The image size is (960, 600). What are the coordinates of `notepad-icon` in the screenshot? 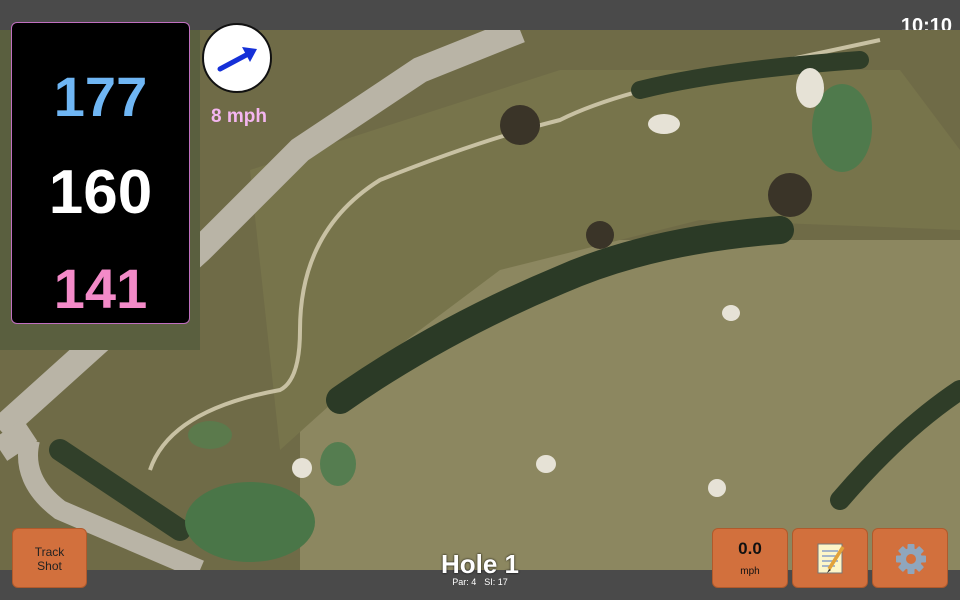 It's located at (831, 558).